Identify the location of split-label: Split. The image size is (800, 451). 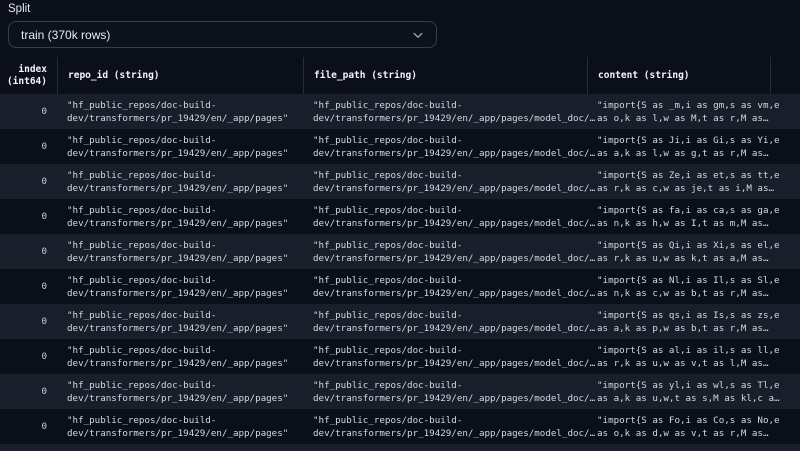
(19, 9).